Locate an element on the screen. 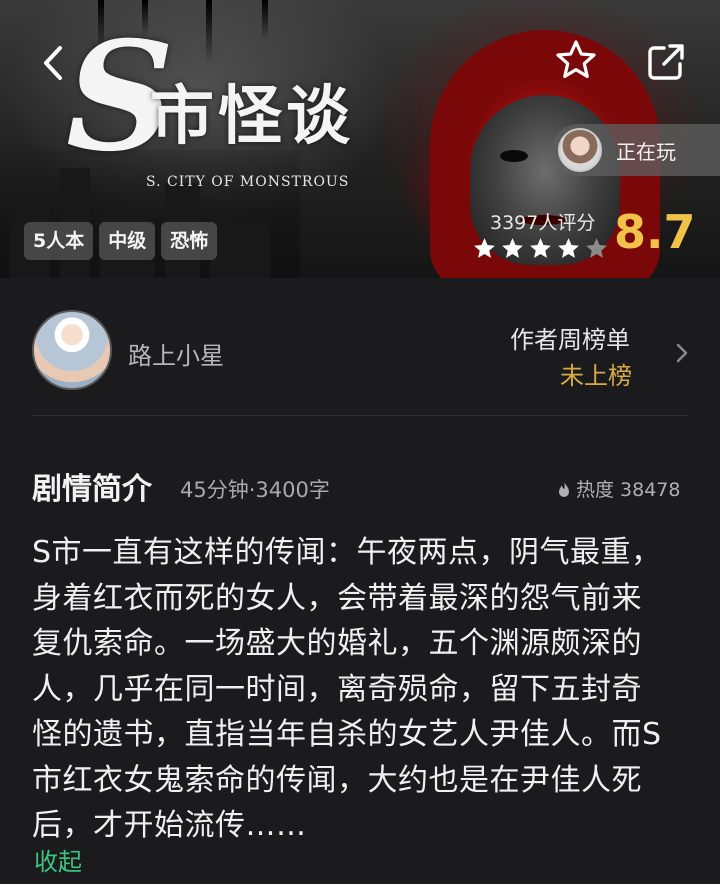 The height and width of the screenshot is (884, 720). cover-logo-title: 市怪谈 is located at coordinates (252, 116).